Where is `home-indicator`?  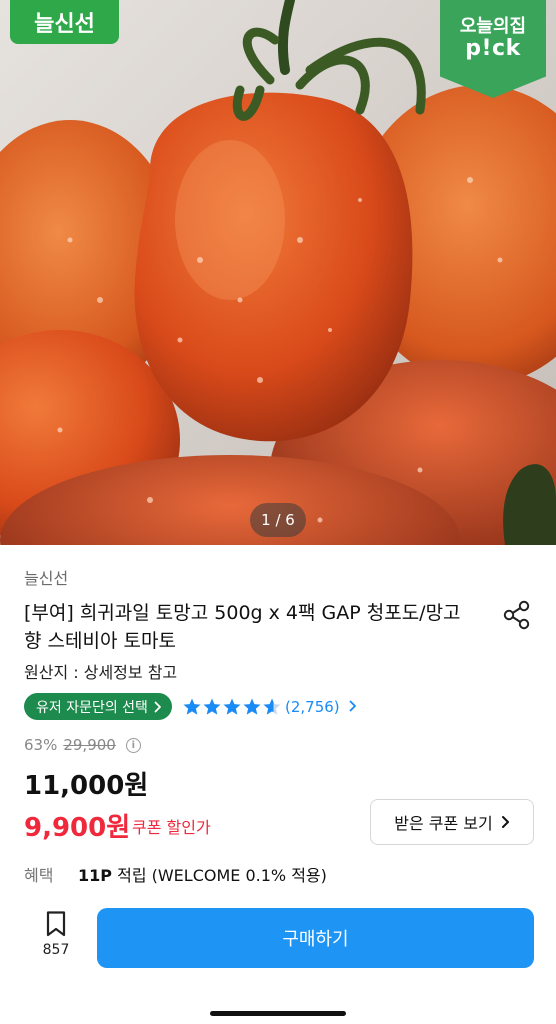 home-indicator is located at coordinates (278, 1013).